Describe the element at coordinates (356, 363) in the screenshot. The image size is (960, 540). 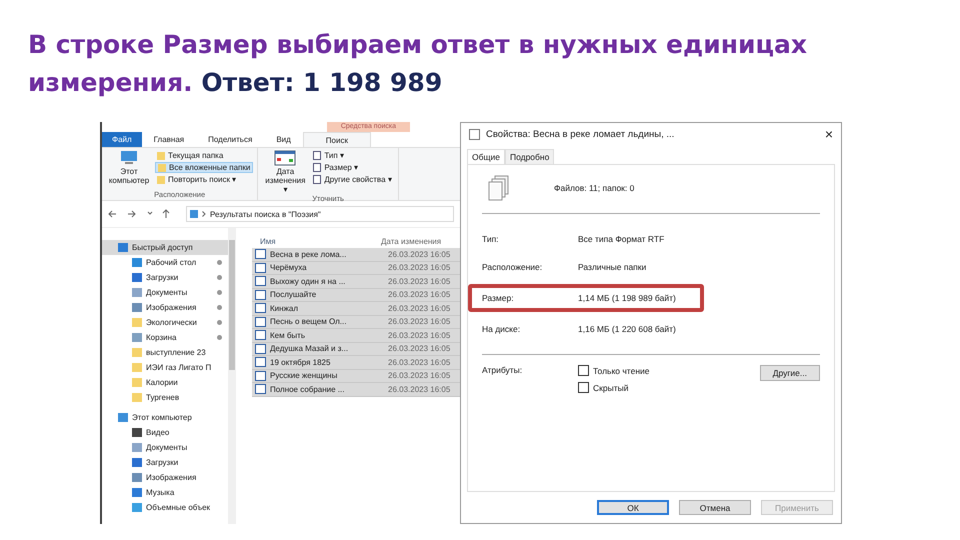
I see `file-row: 19 октября 1825 26.03.2023 16:05` at that location.